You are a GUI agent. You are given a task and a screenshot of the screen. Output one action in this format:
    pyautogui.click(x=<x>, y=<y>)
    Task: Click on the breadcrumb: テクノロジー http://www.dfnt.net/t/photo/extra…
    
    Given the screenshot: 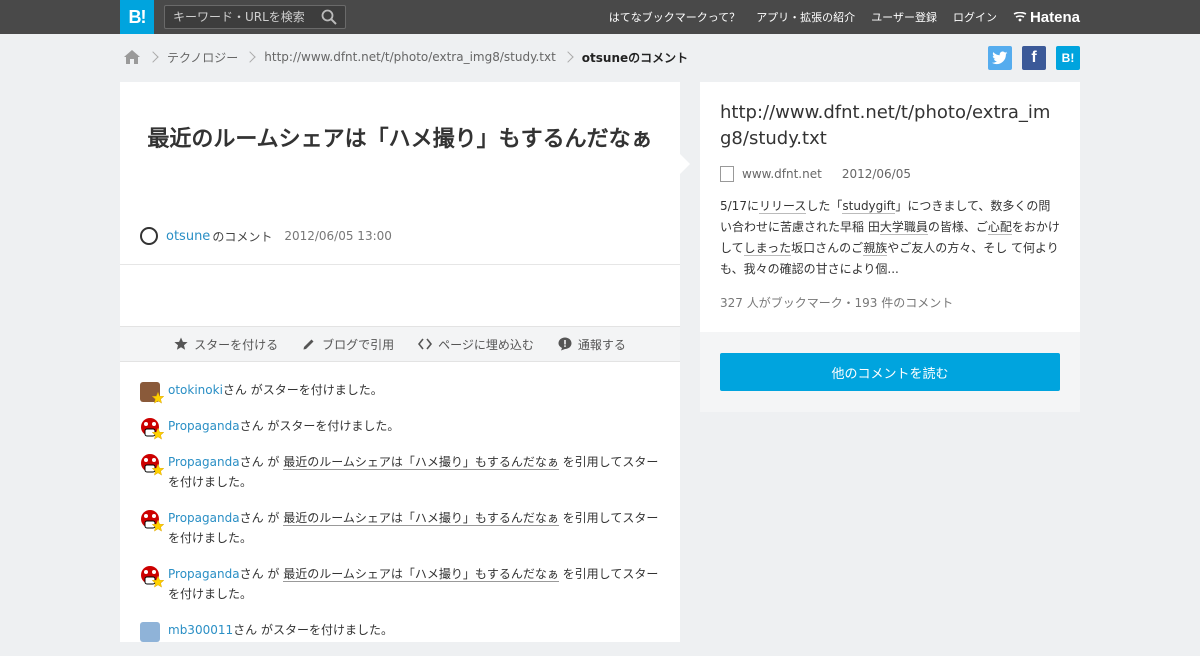 What is the action you would take?
    pyautogui.click(x=405, y=57)
    